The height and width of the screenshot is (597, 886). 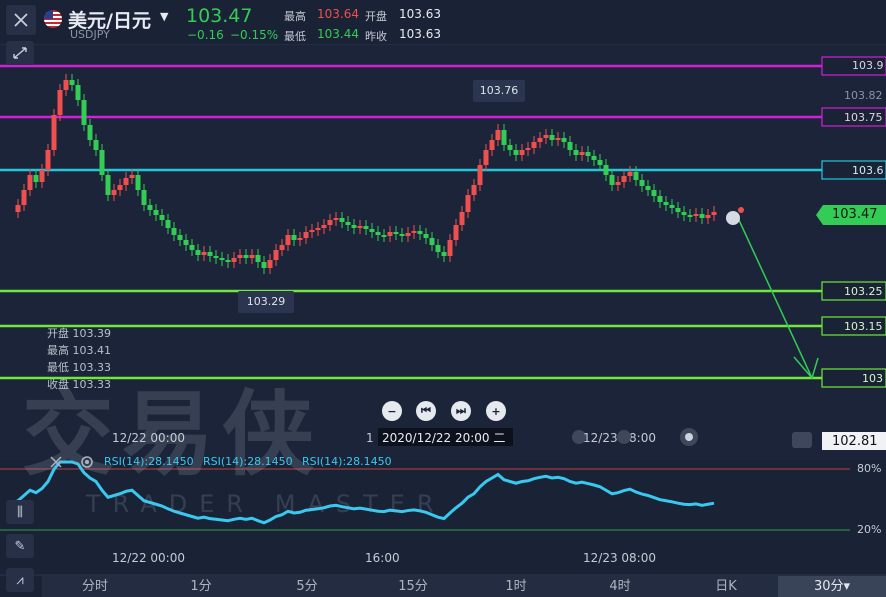 What do you see at coordinates (516, 586) in the screenshot?
I see `tab-1h: 1时` at bounding box center [516, 586].